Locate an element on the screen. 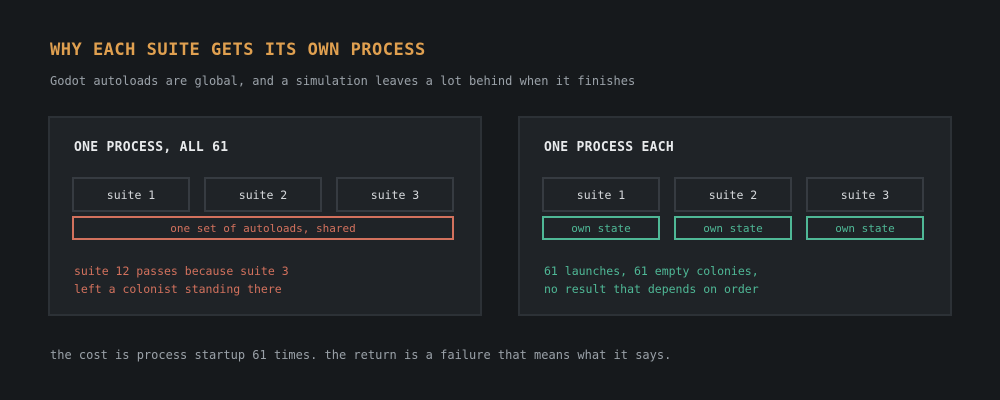 The image size is (1000, 400). panel-title-left: ONE PROCESS, ALL 61 is located at coordinates (151, 147).